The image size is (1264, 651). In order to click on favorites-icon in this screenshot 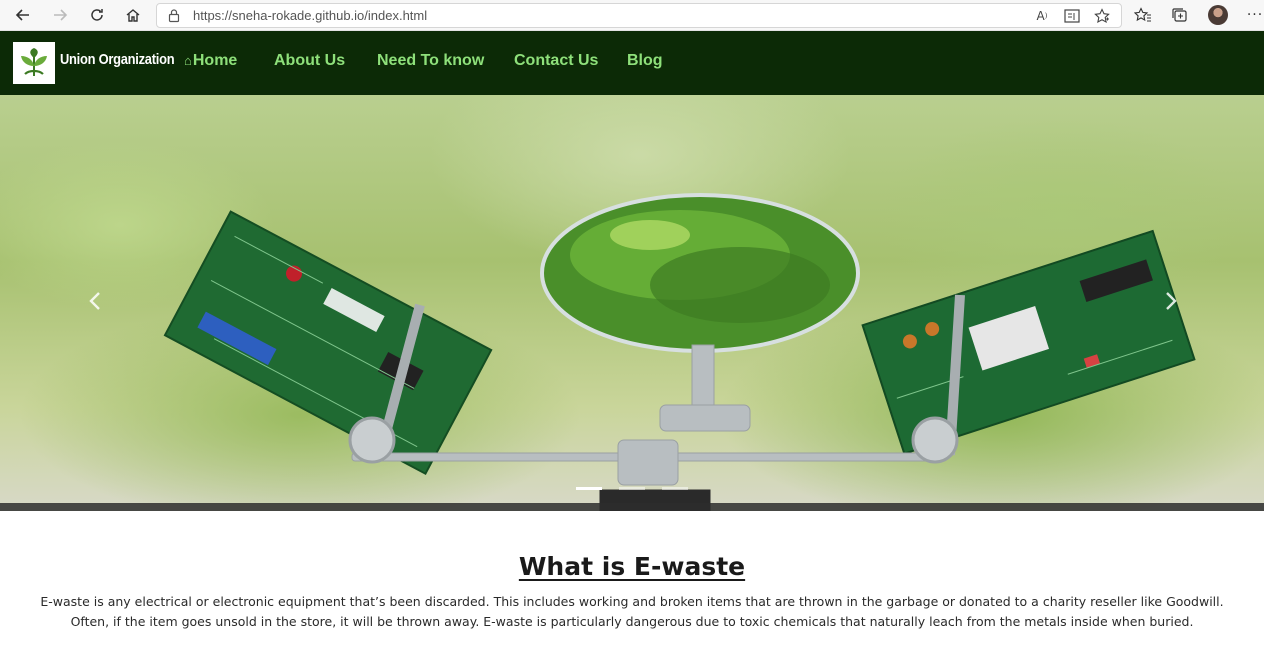, I will do `click(1143, 15)`.